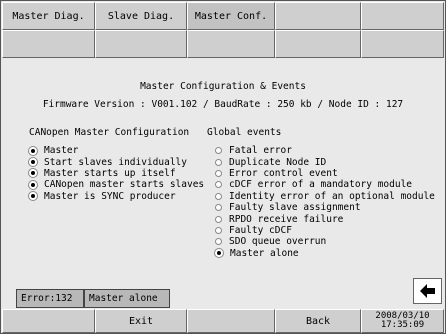 This screenshot has width=446, height=334. I want to click on global-event-radio-item: Master alone, so click(325, 253).